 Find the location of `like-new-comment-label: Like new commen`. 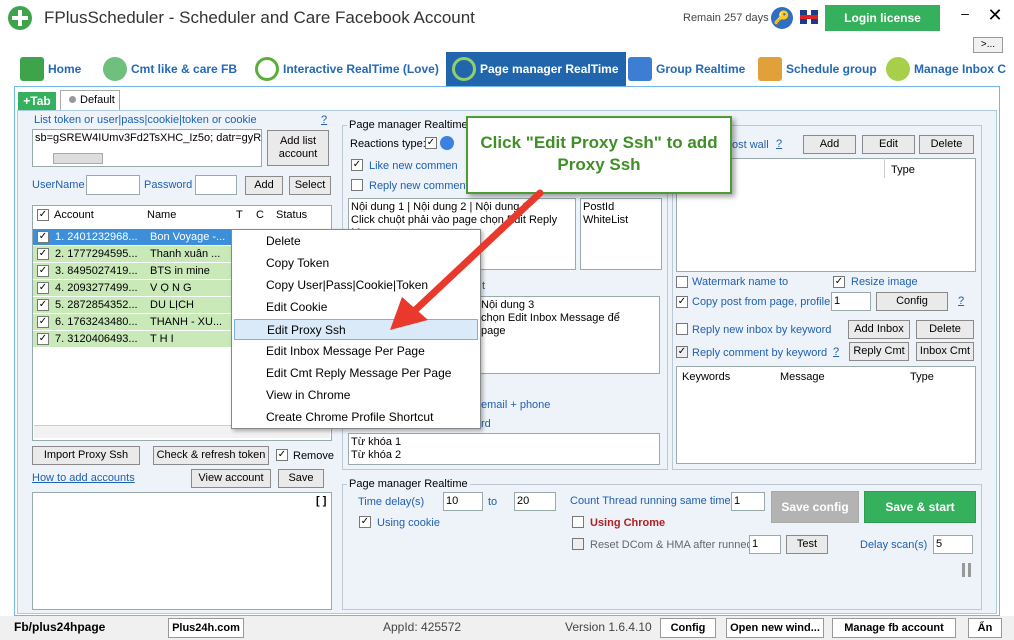

like-new-comment-label: Like new commen is located at coordinates (413, 166).